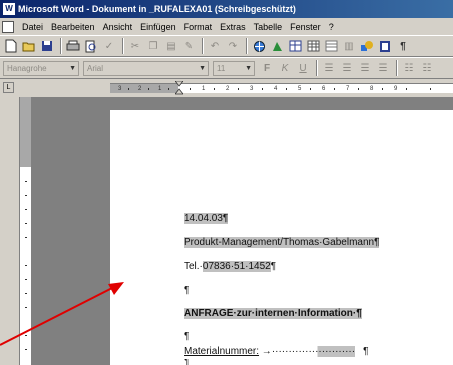 The height and width of the screenshot is (365, 453). I want to click on date-text: 14.04.03¶, so click(206, 218).